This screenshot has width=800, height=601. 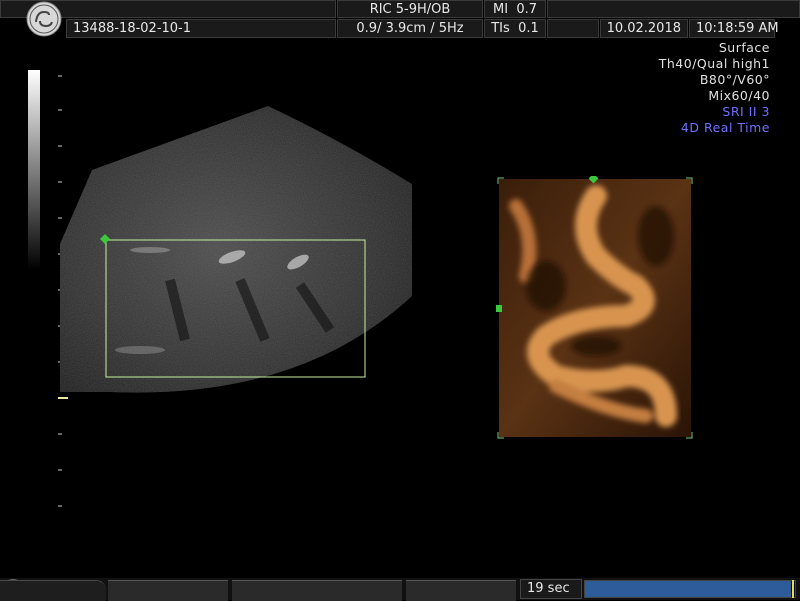 What do you see at coordinates (594, 307) in the screenshot?
I see `volume-render-image` at bounding box center [594, 307].